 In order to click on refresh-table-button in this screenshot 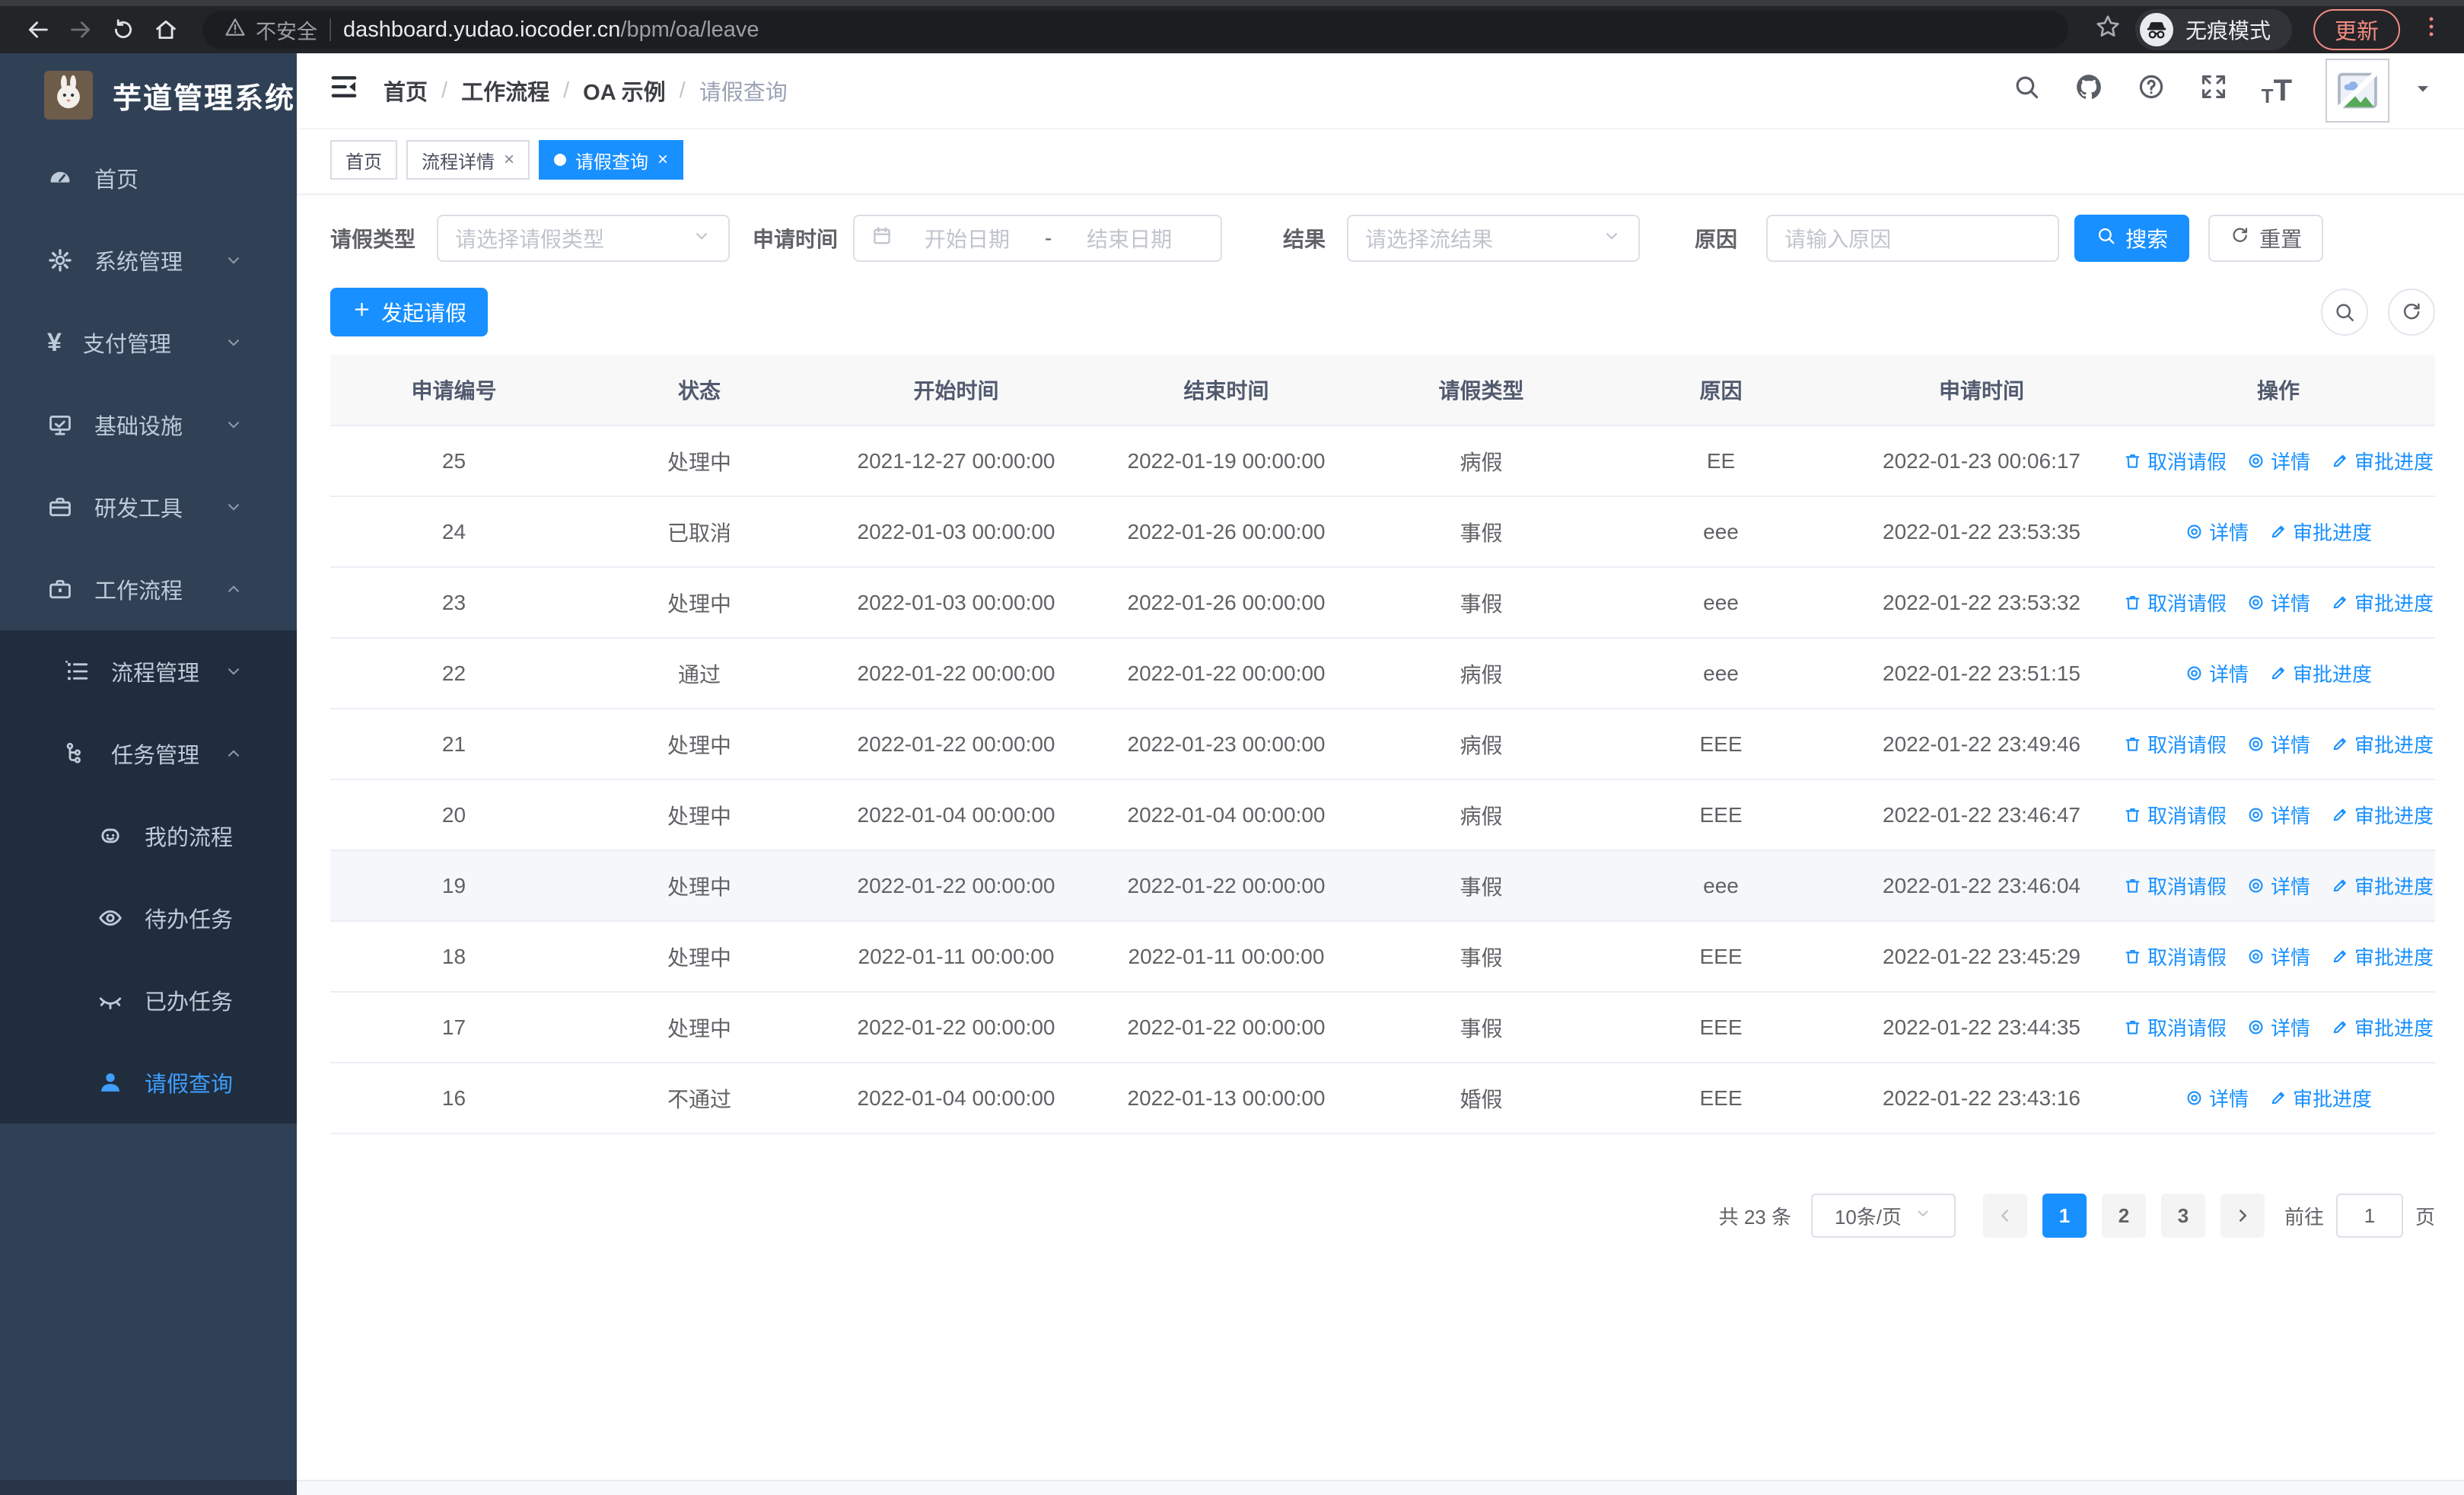, I will do `click(2411, 312)`.